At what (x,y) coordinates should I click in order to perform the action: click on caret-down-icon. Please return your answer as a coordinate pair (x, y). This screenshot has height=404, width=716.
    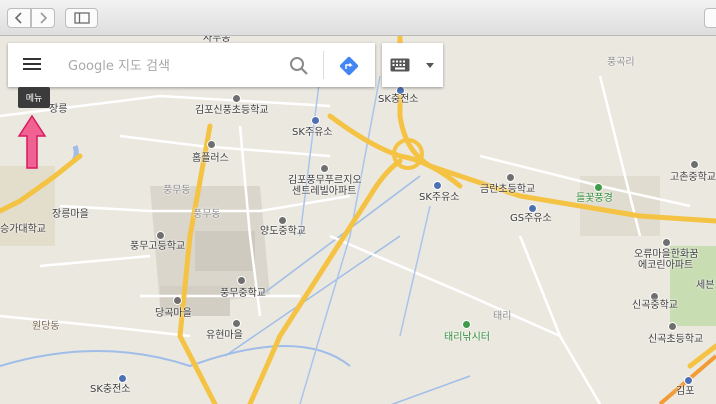
    Looking at the image, I should click on (430, 65).